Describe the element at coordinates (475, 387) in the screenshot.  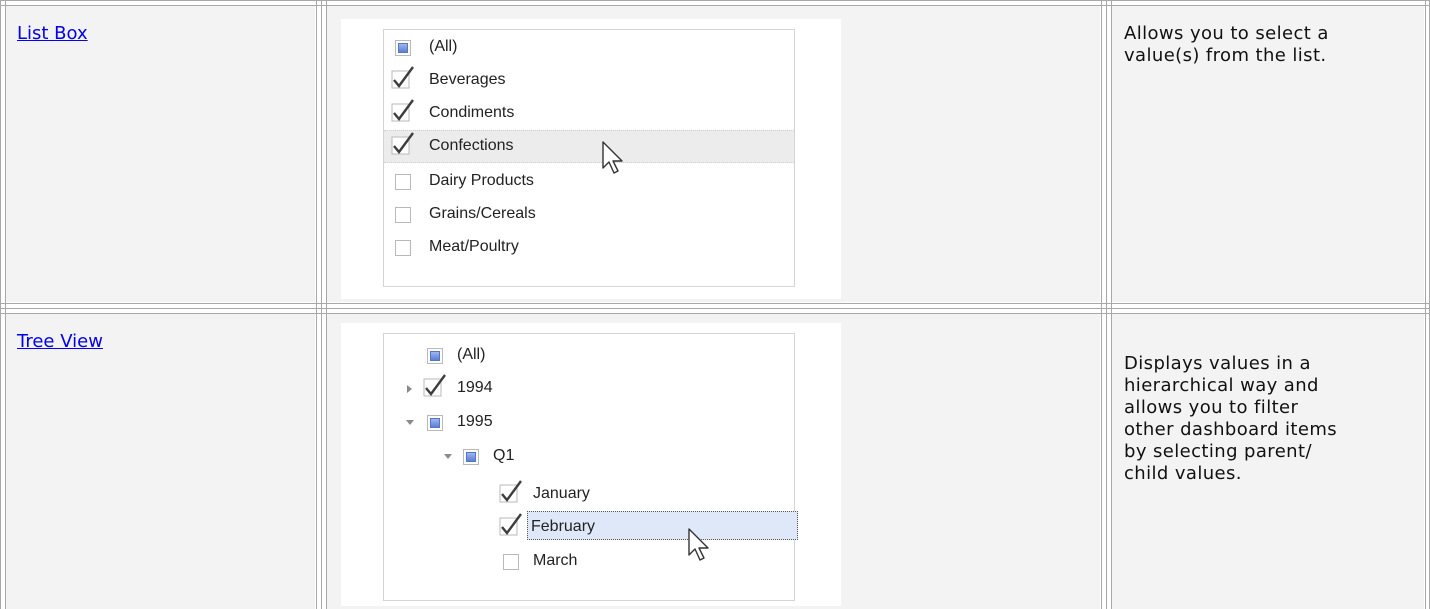
I see `tree-node-label: 1994` at that location.